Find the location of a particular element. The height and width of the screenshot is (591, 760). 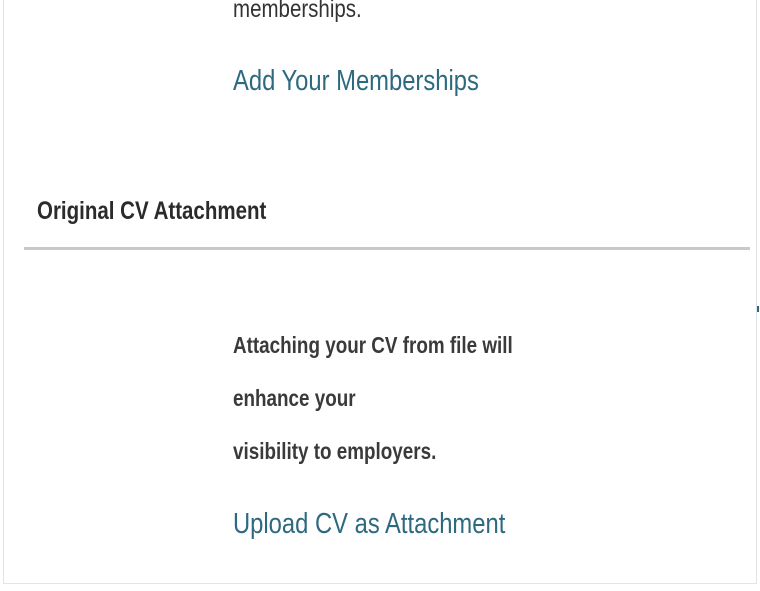

cv-info-line-2: enhance your is located at coordinates (308, 398).